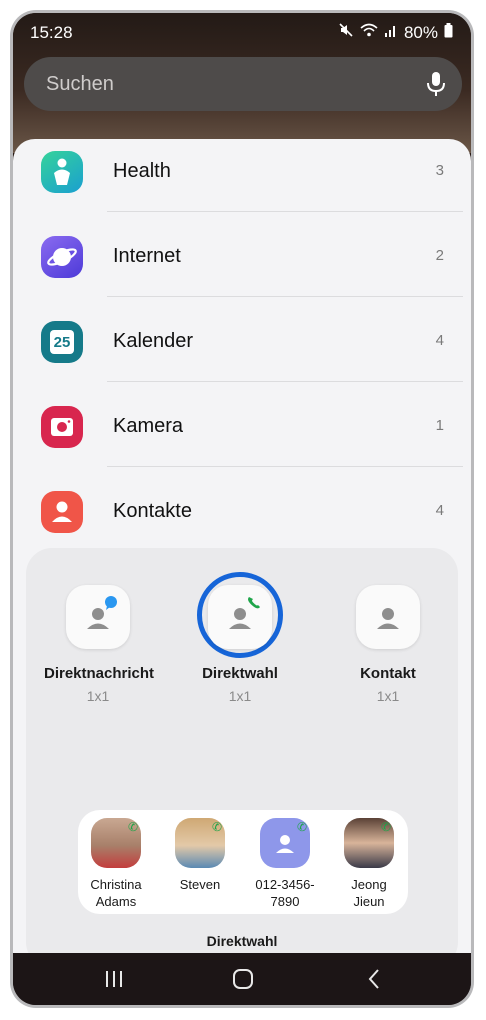 This screenshot has height=1020, width=486. What do you see at coordinates (147, 256) in the screenshot?
I see `app-name: Internet` at bounding box center [147, 256].